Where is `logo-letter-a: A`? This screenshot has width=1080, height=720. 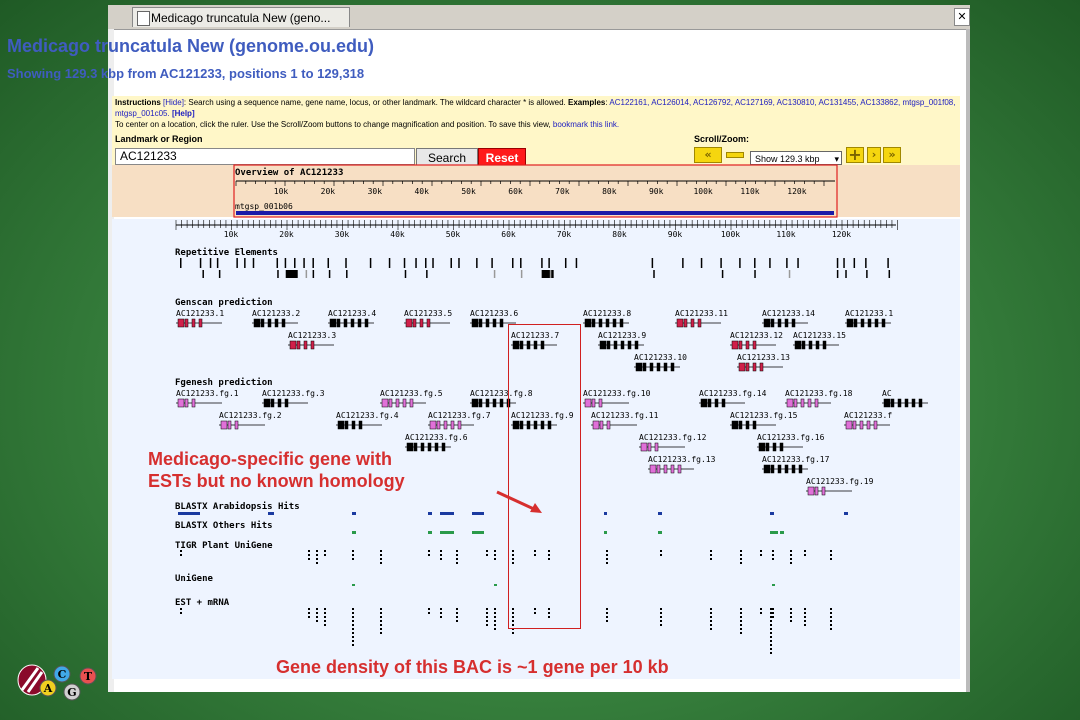 logo-letter-a: A is located at coordinates (48, 688).